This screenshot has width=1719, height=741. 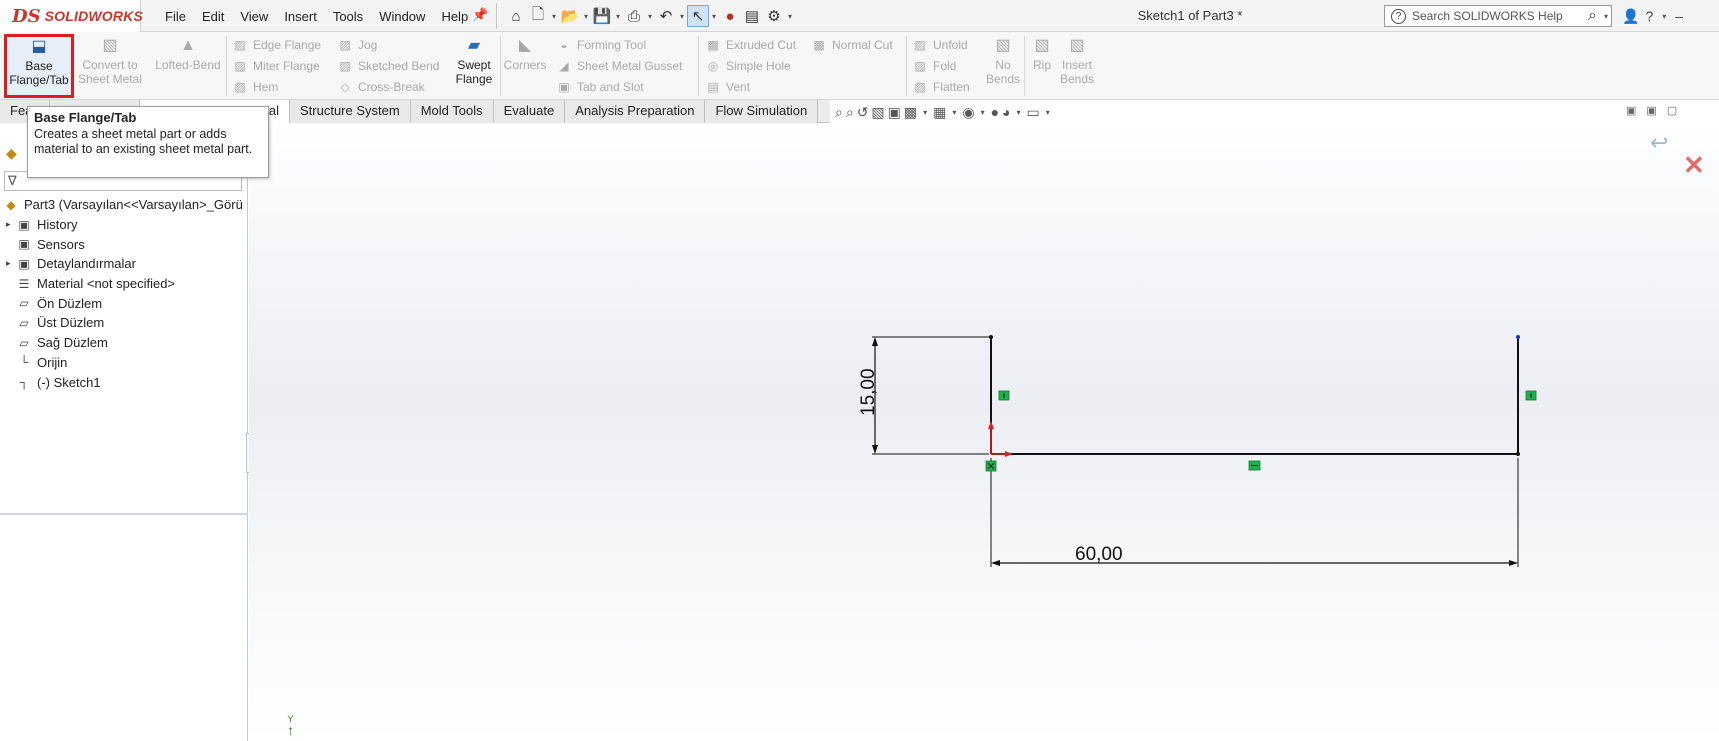 I want to click on confirm-corner-icon: ↩, so click(x=1659, y=143).